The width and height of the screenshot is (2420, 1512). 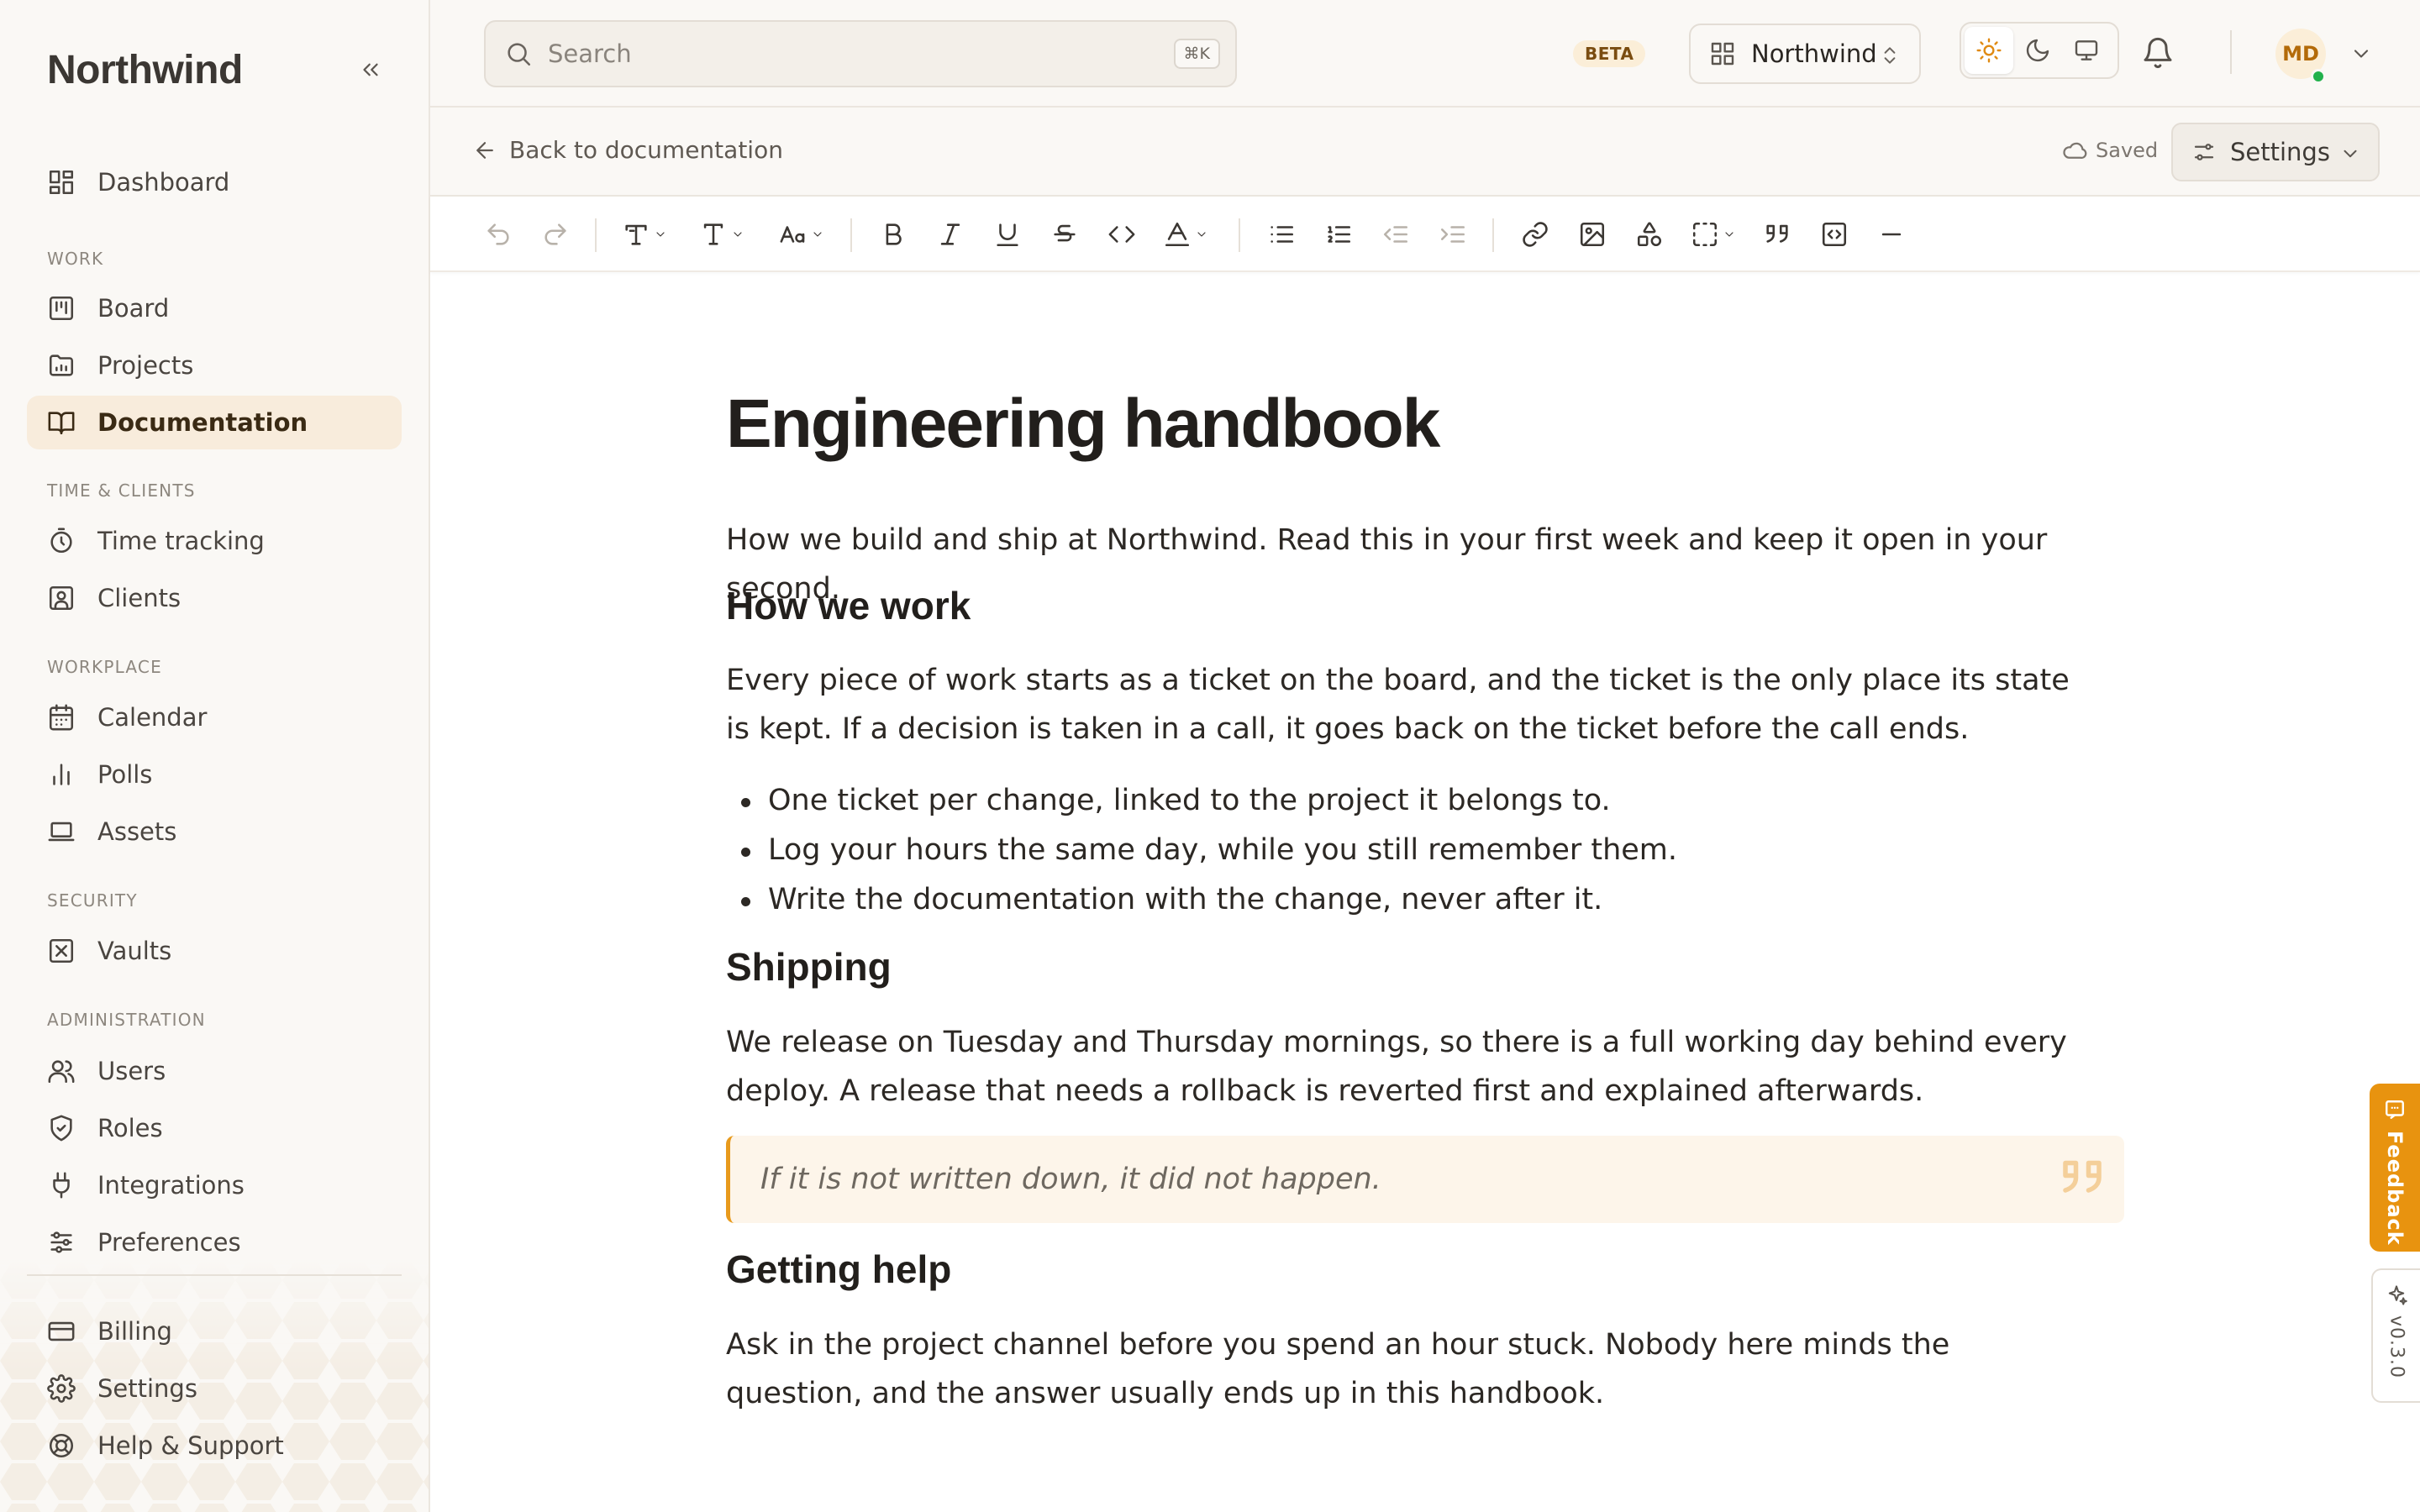 What do you see at coordinates (62, 1185) in the screenshot?
I see `plug-icon` at bounding box center [62, 1185].